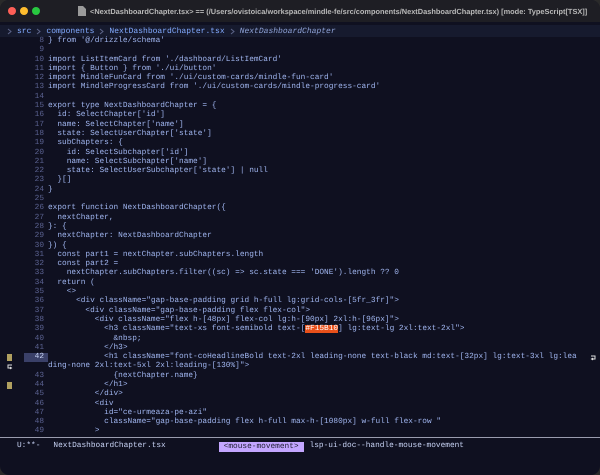 The image size is (600, 475). I want to click on breadcrumb-item: NextDashboardChapter.tsx, so click(167, 31).